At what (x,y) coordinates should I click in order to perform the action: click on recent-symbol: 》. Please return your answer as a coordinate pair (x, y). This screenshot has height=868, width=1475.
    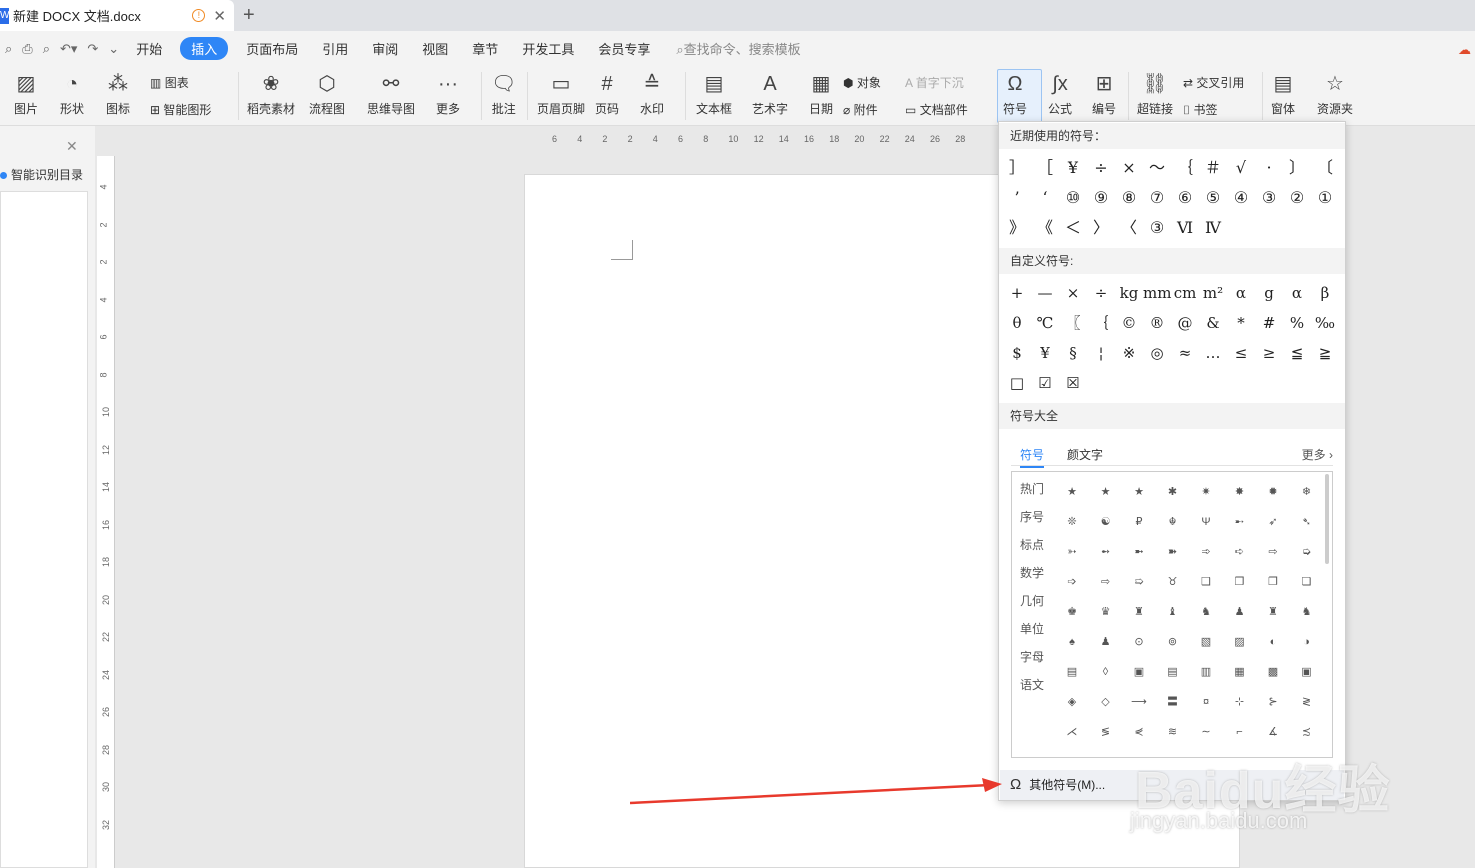
    Looking at the image, I should click on (1017, 228).